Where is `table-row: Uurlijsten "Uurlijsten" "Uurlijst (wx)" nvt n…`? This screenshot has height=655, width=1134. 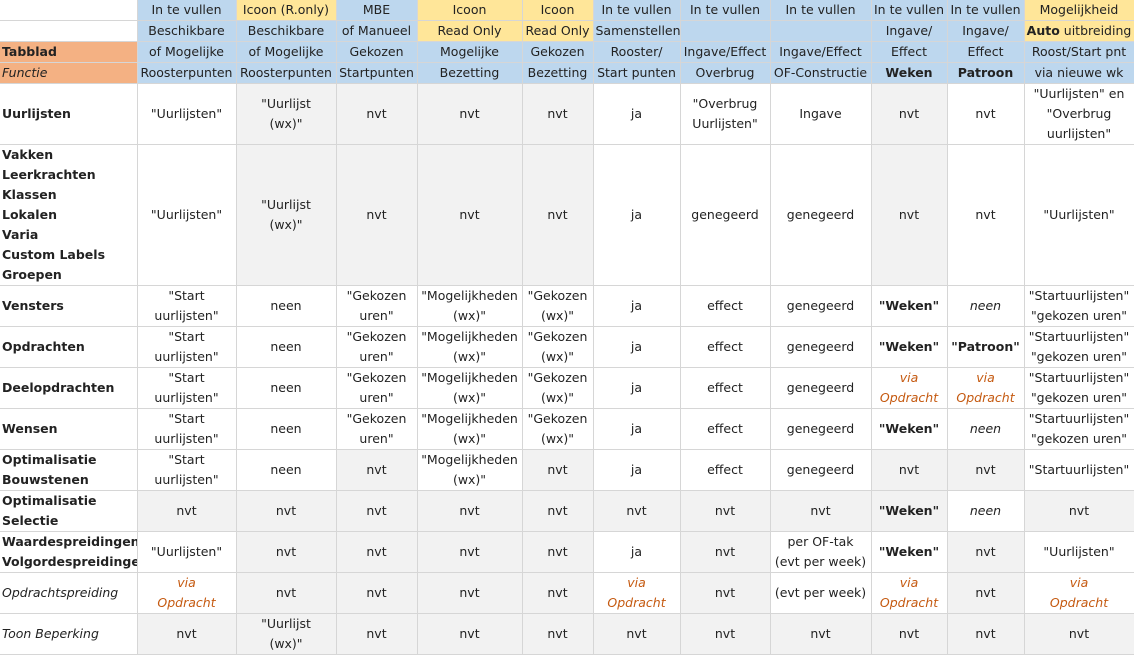 table-row: Uurlijsten "Uurlijsten" "Uurlijst (wx)" nvt n… is located at coordinates (567, 114).